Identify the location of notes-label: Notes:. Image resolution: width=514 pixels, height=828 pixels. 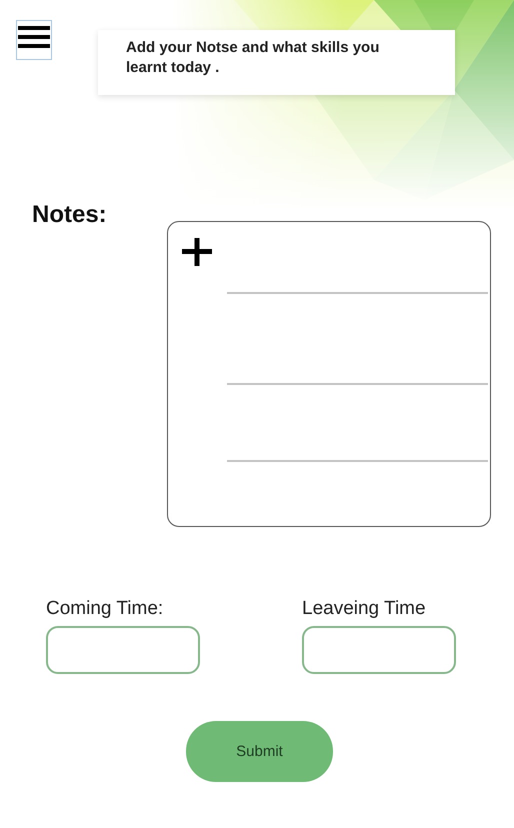
(69, 215).